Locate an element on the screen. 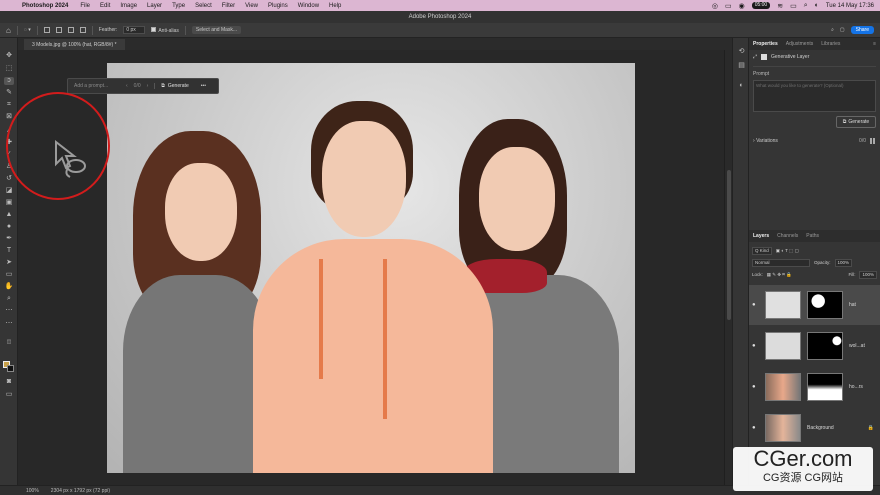 This screenshot has height=495, width=880. filter-icons: ▣ ◐ T ⬚ ▢ is located at coordinates (787, 251).